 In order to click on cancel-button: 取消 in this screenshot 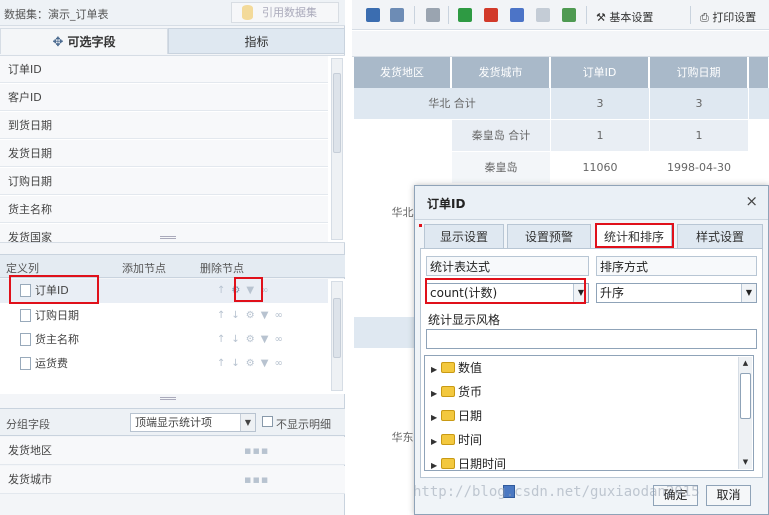, I will do `click(728, 495)`.